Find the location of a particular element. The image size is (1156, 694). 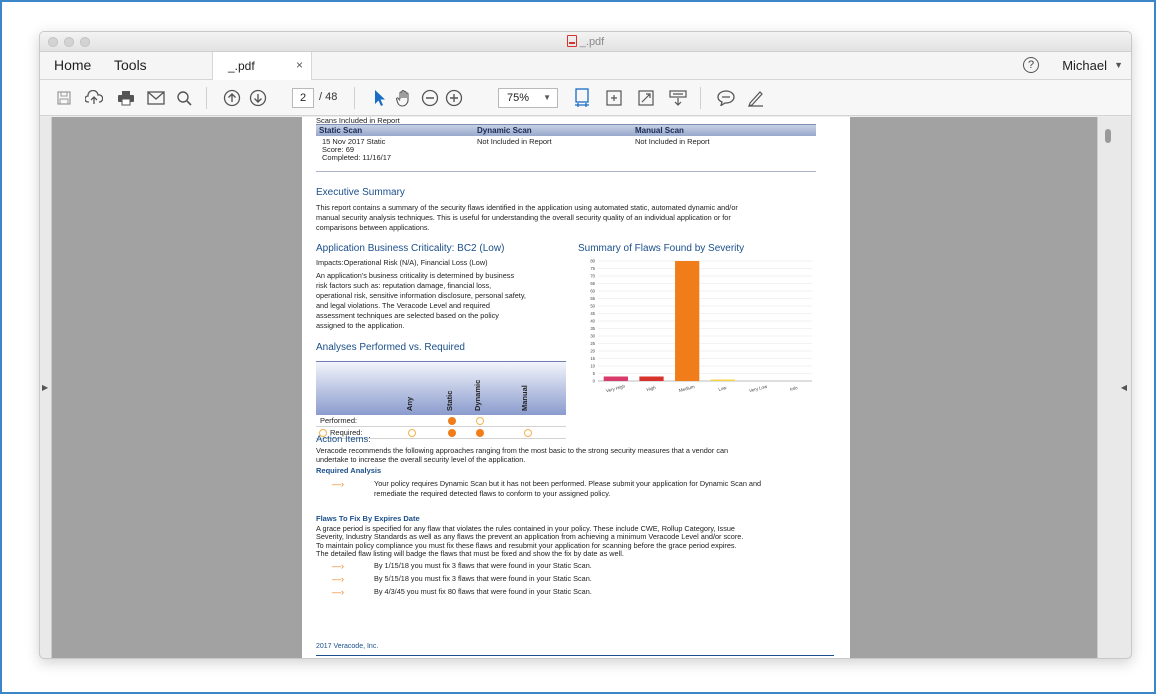

email-icon is located at coordinates (156, 98).